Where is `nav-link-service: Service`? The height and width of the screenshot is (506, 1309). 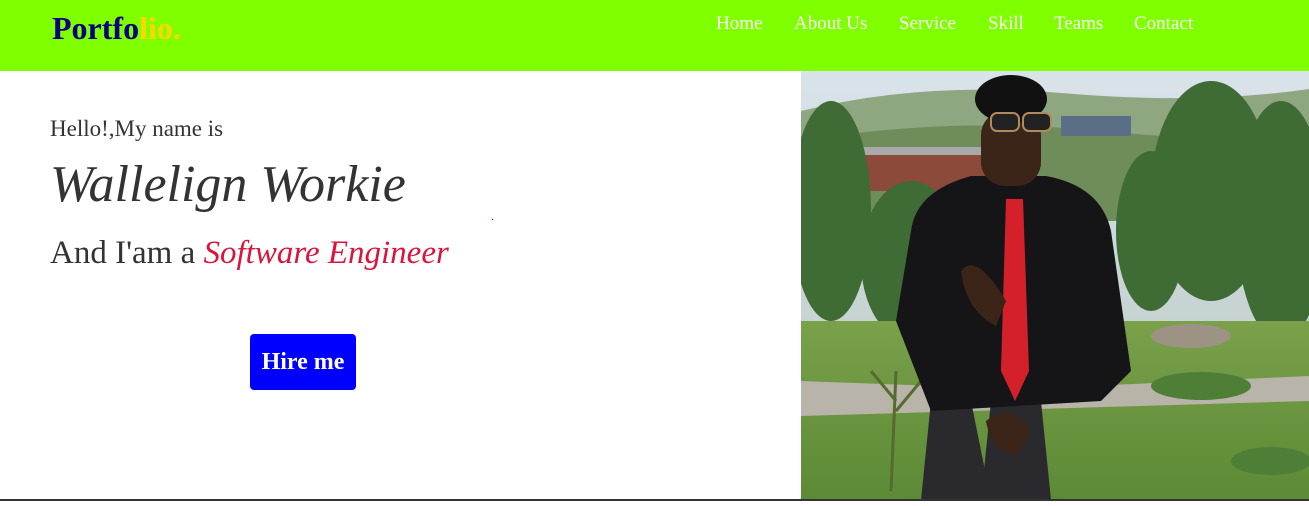
nav-link-service: Service is located at coordinates (927, 24).